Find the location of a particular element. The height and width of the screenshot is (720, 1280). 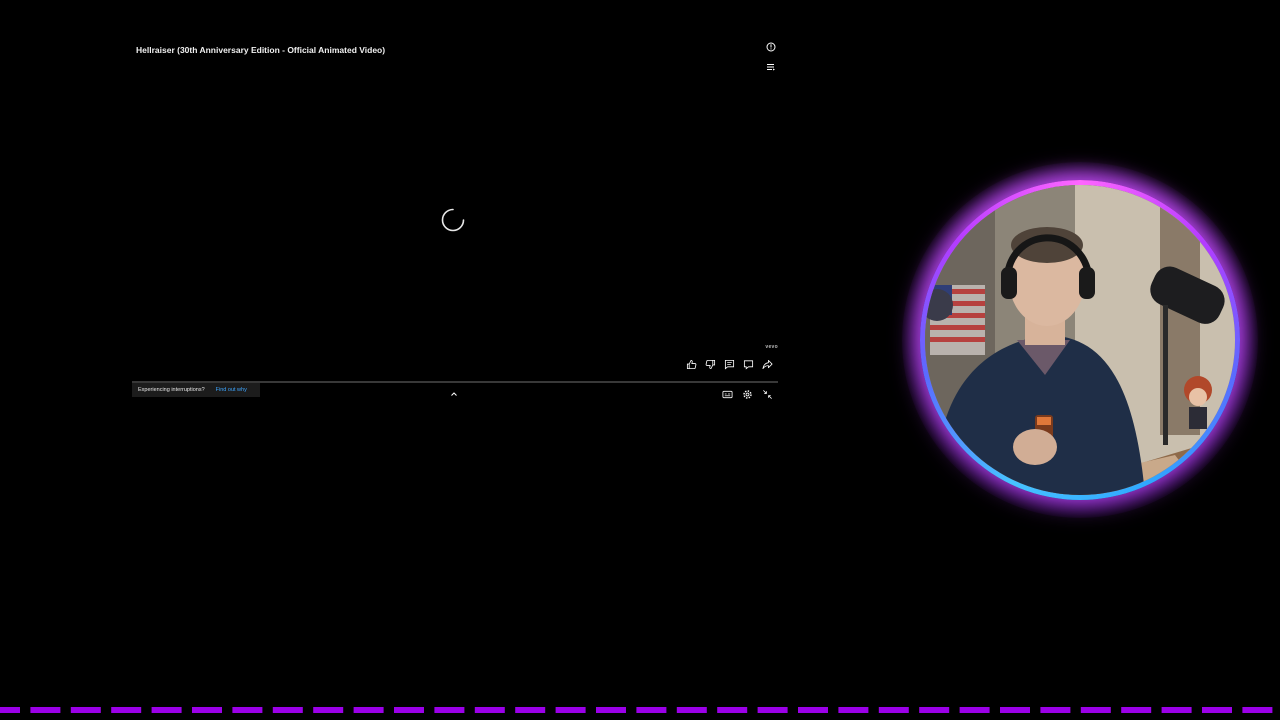

exit-fullscreen-icon is located at coordinates (767, 394).